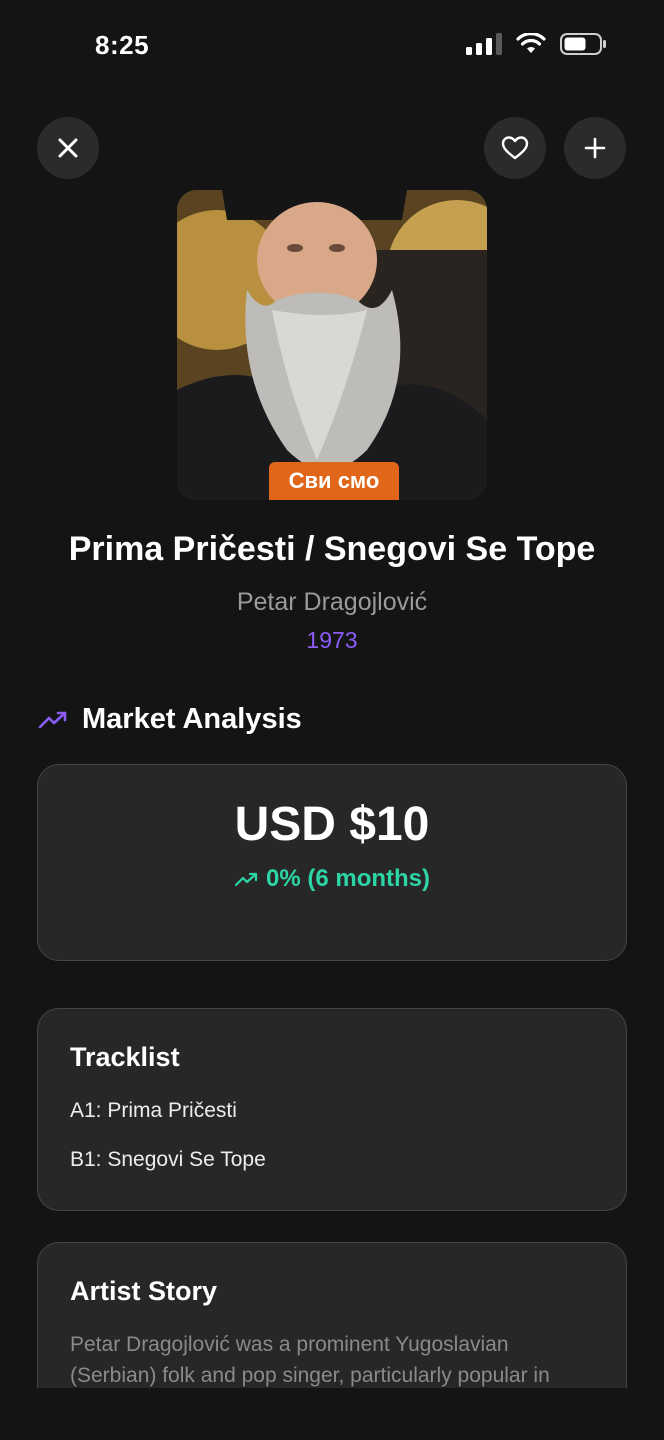 The width and height of the screenshot is (664, 1440). I want to click on tracklist-heading: Tracklist, so click(125, 1057).